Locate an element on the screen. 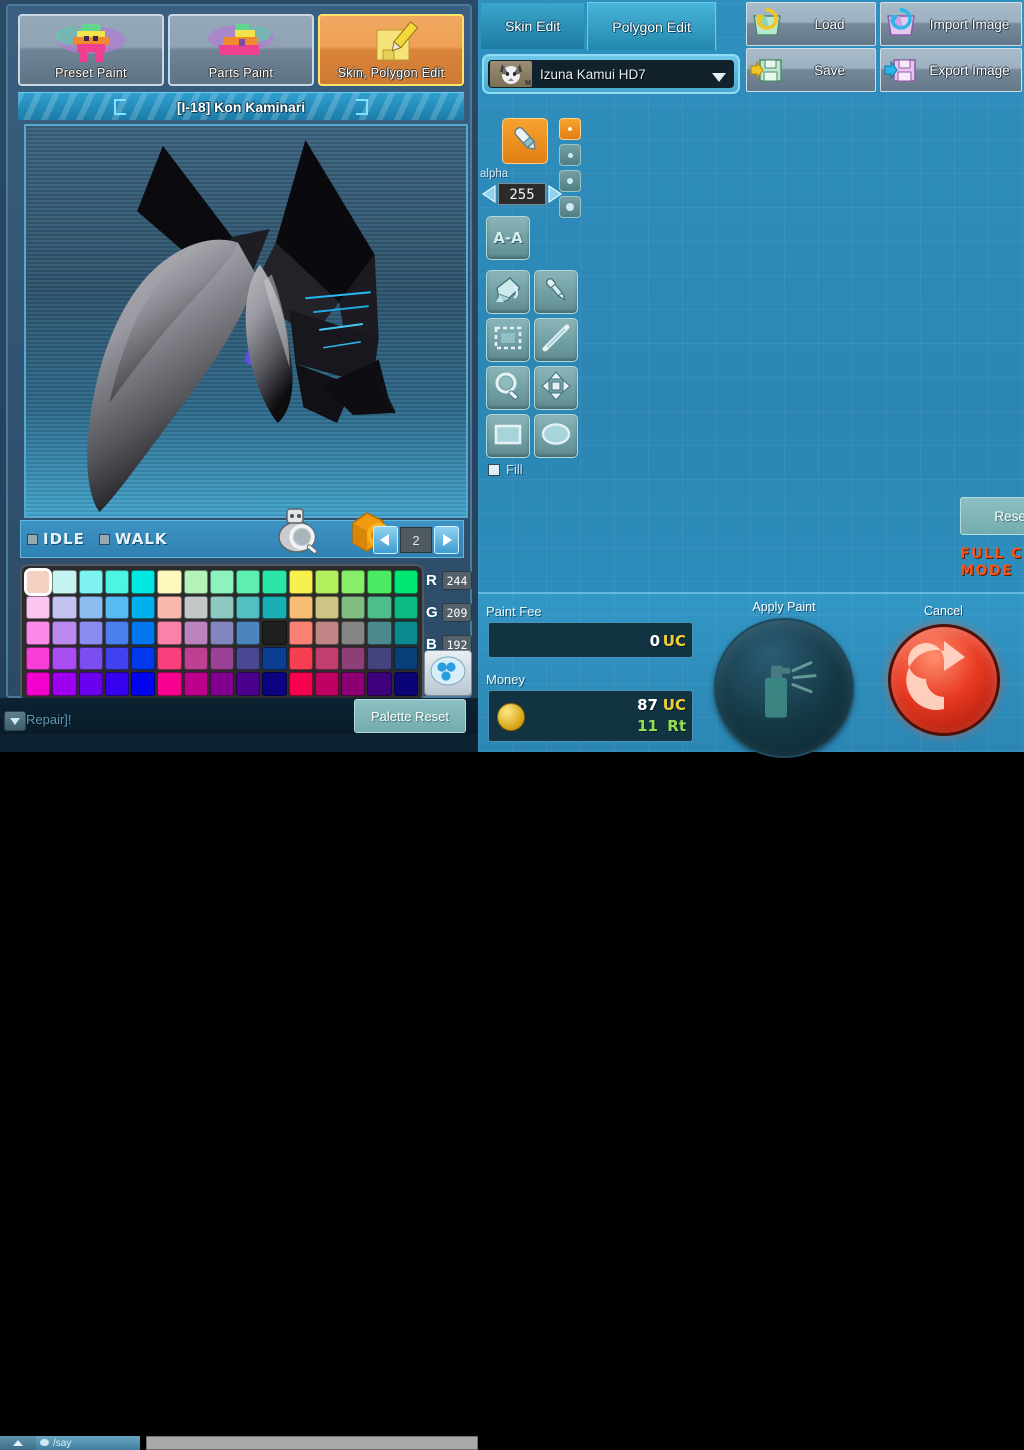 The height and width of the screenshot is (1450, 1024). chat-mode-selector: /say is located at coordinates (88, 1443).